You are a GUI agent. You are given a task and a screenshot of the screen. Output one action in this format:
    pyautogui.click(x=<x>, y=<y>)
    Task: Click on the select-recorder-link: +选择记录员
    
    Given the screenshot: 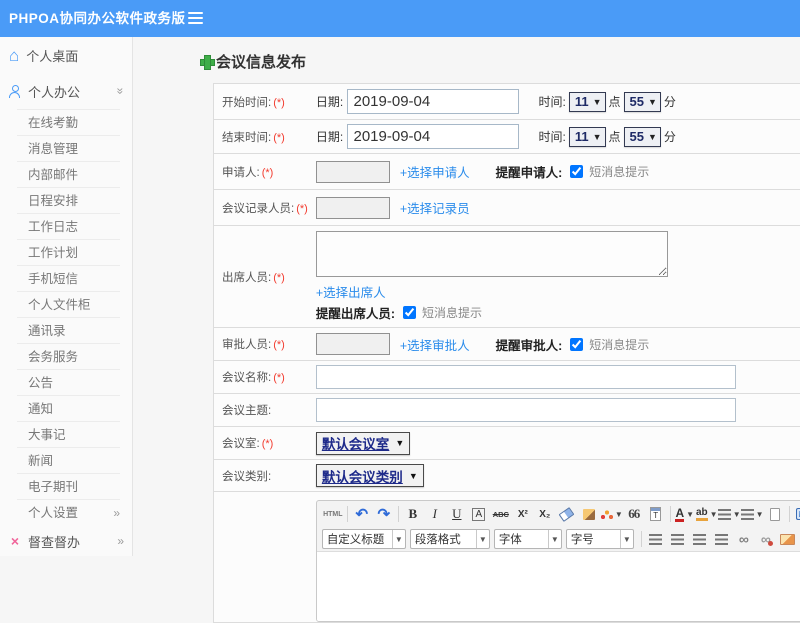 What is the action you would take?
    pyautogui.click(x=435, y=207)
    